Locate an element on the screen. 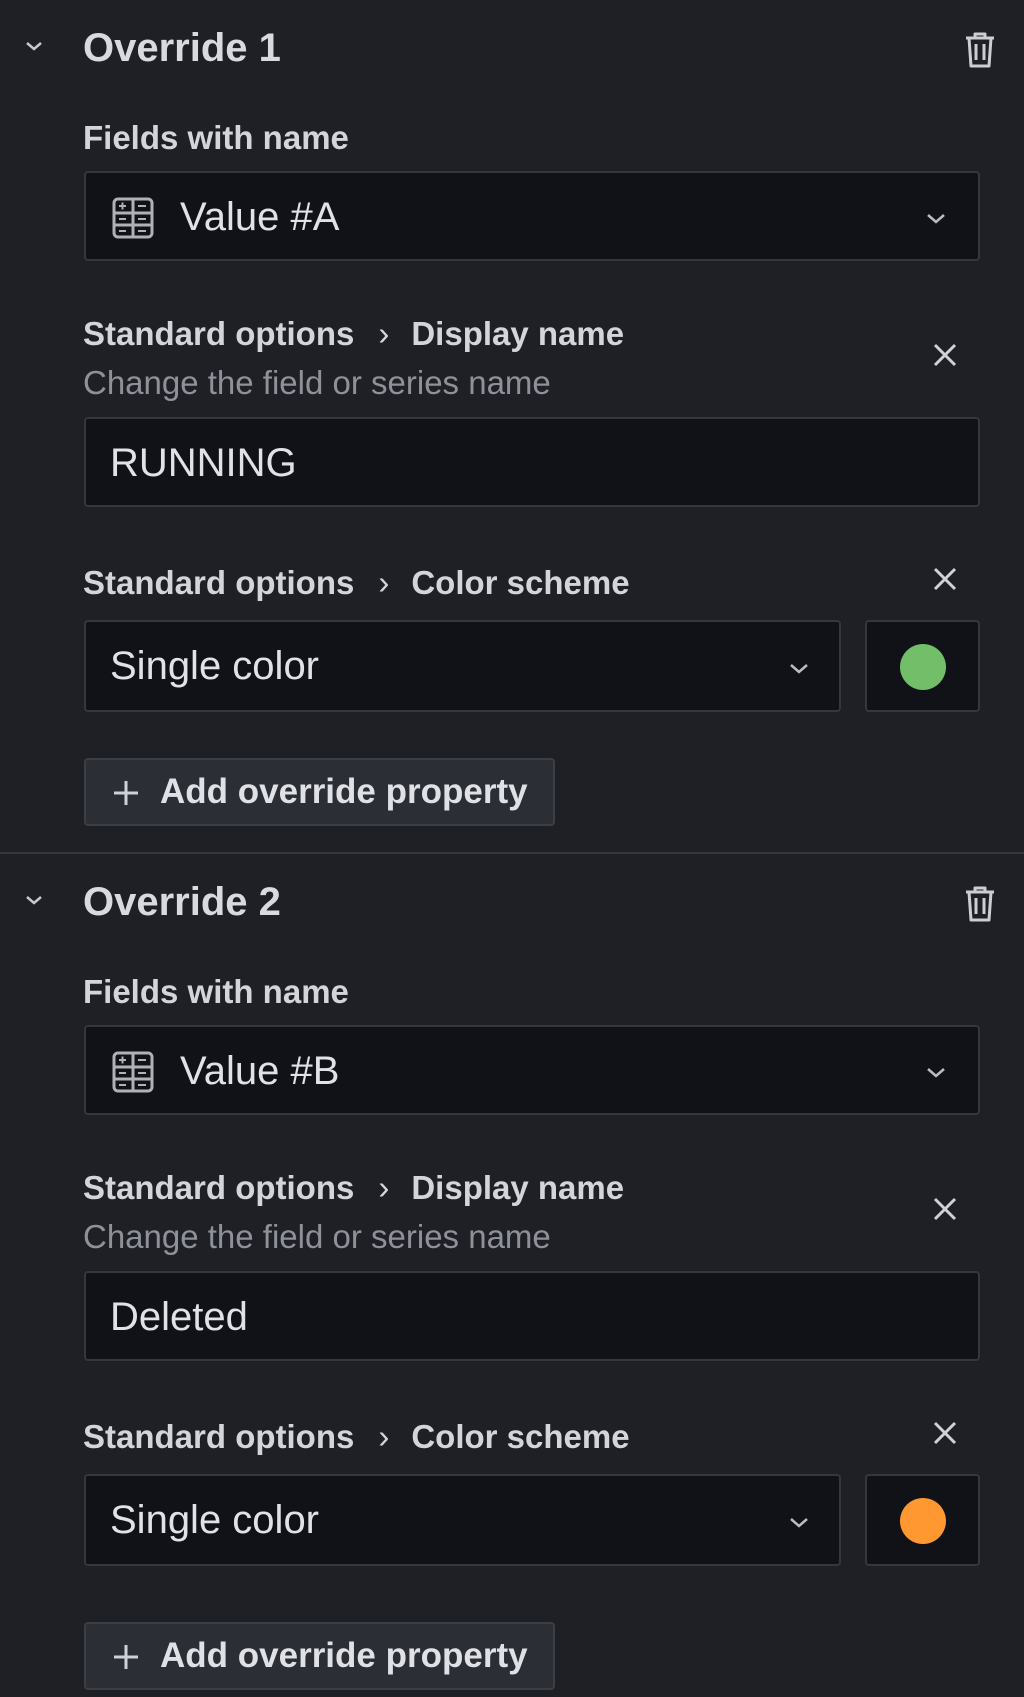  field-name-value: Value #A is located at coordinates (260, 217).